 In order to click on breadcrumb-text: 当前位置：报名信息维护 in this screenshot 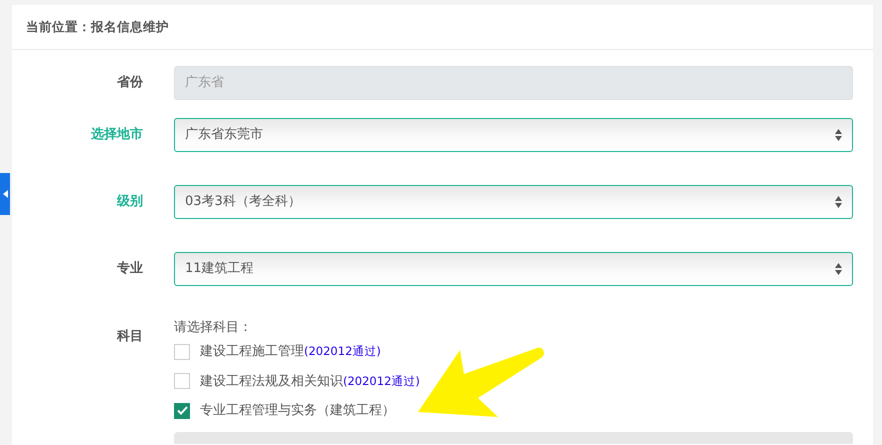, I will do `click(442, 27)`.